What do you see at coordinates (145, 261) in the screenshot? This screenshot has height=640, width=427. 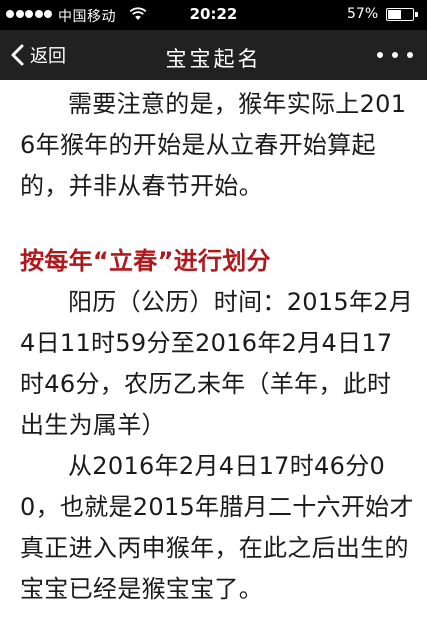 I see `section-heading: 按每年“立春”进行划分` at bounding box center [145, 261].